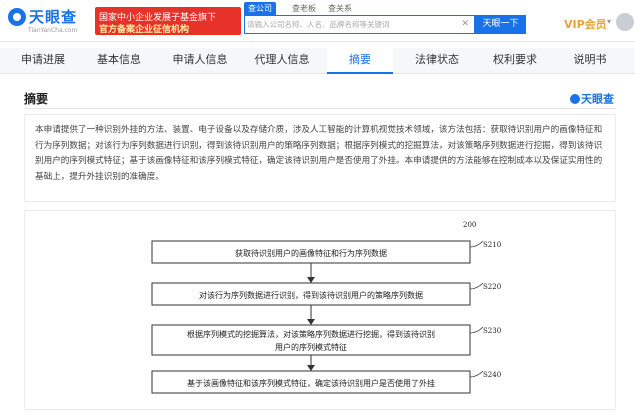 Image resolution: width=635 pixels, height=412 pixels. I want to click on search-button: 天眼一下, so click(500, 24).